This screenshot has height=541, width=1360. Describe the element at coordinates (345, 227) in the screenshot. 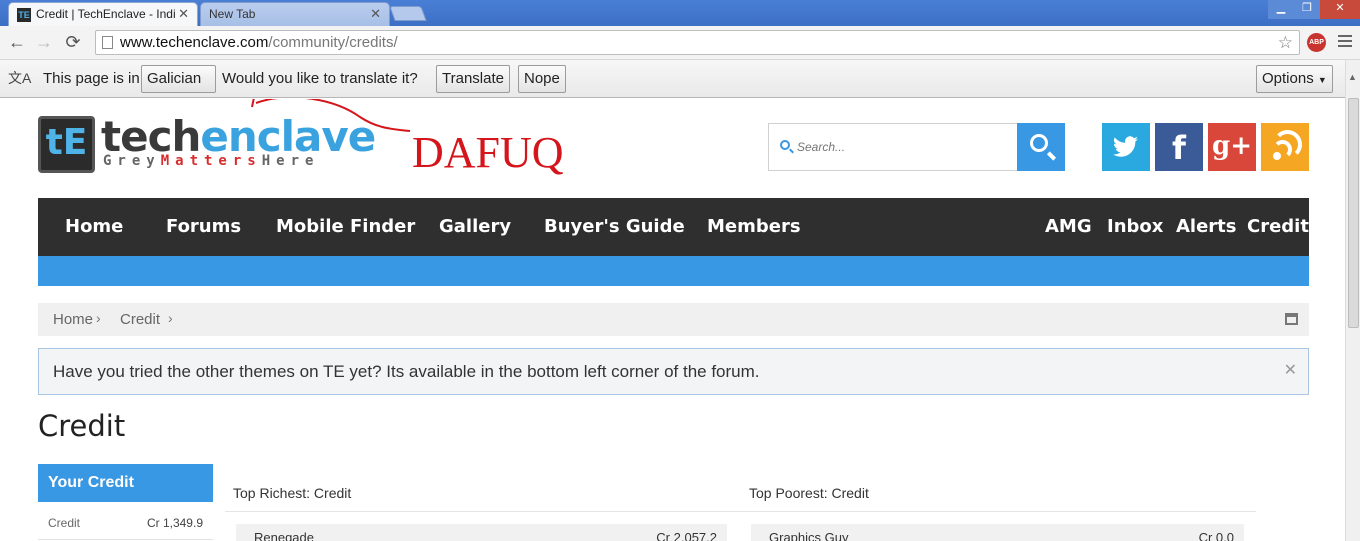

I see `nav-mobile-finder: Mobile Finder` at that location.